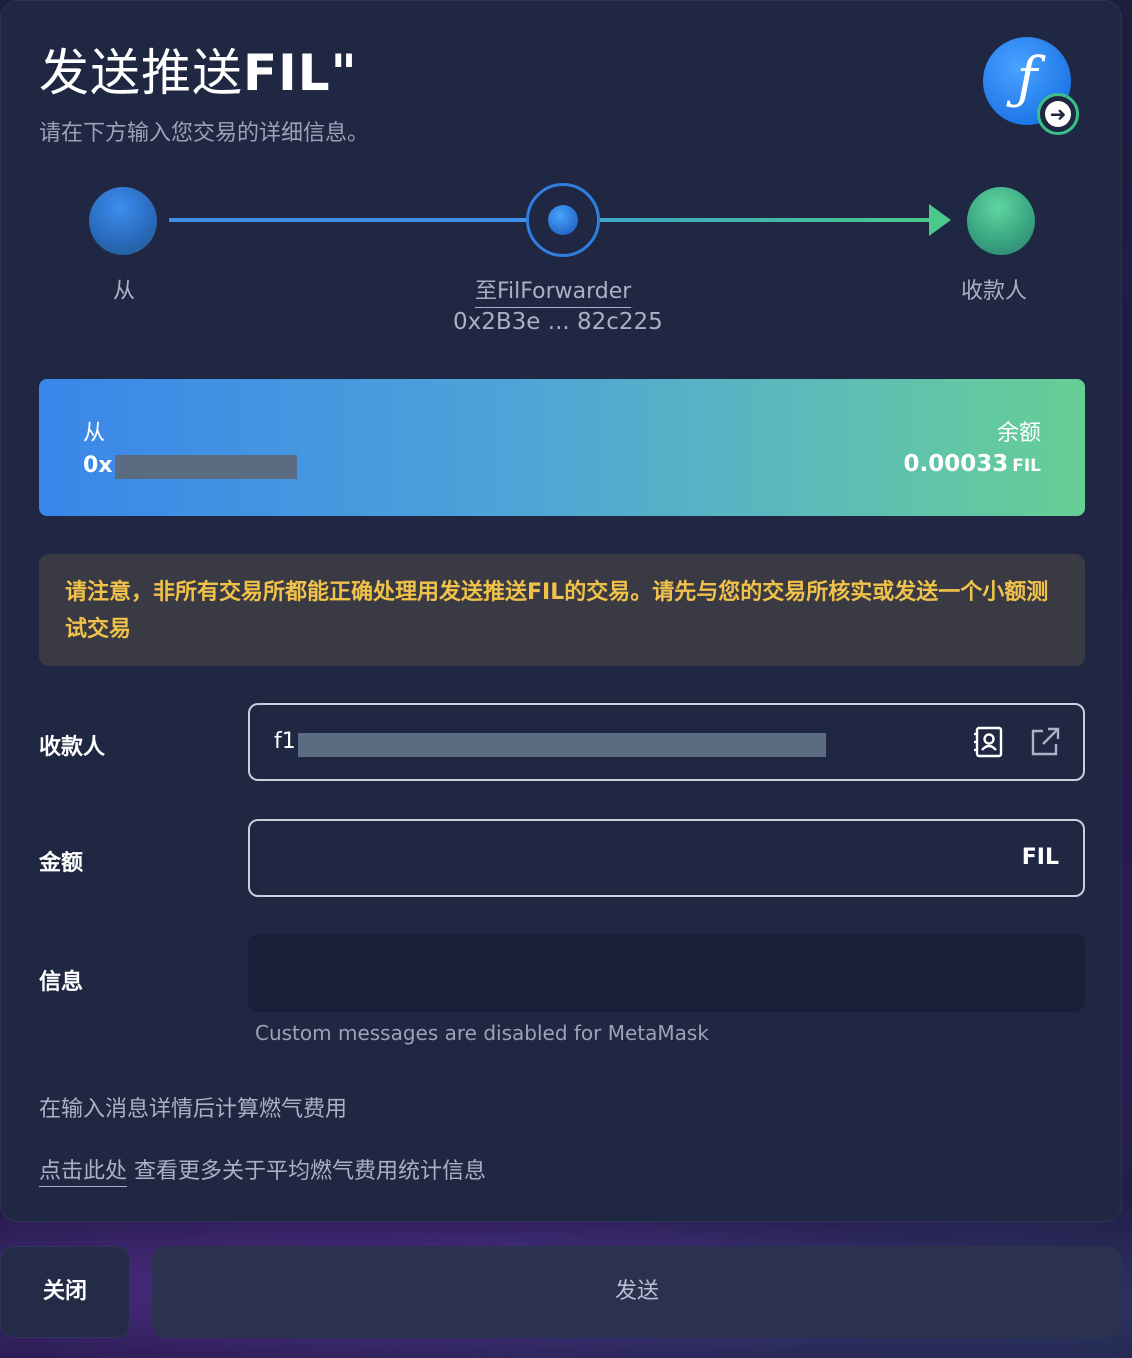 The image size is (1132, 1358). I want to click on redacted-recipient, so click(562, 745).